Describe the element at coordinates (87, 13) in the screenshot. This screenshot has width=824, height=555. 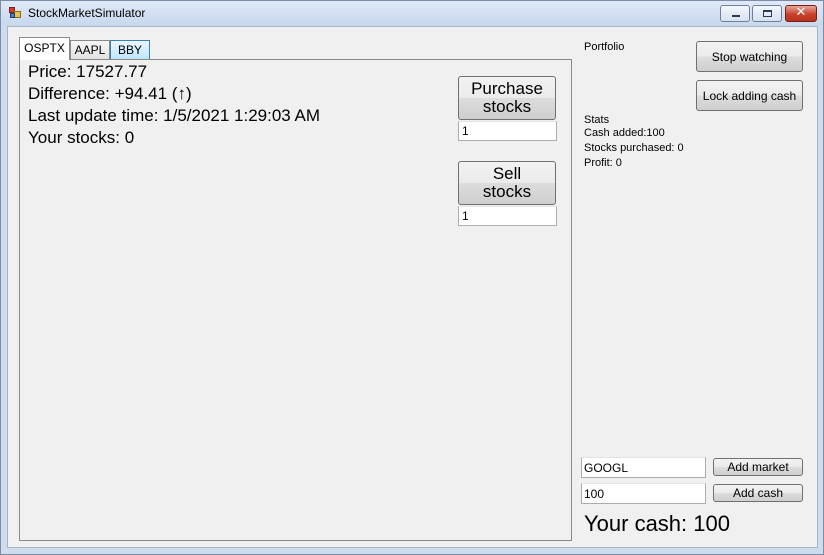
I see `window-title: StockMarketSimulator` at that location.